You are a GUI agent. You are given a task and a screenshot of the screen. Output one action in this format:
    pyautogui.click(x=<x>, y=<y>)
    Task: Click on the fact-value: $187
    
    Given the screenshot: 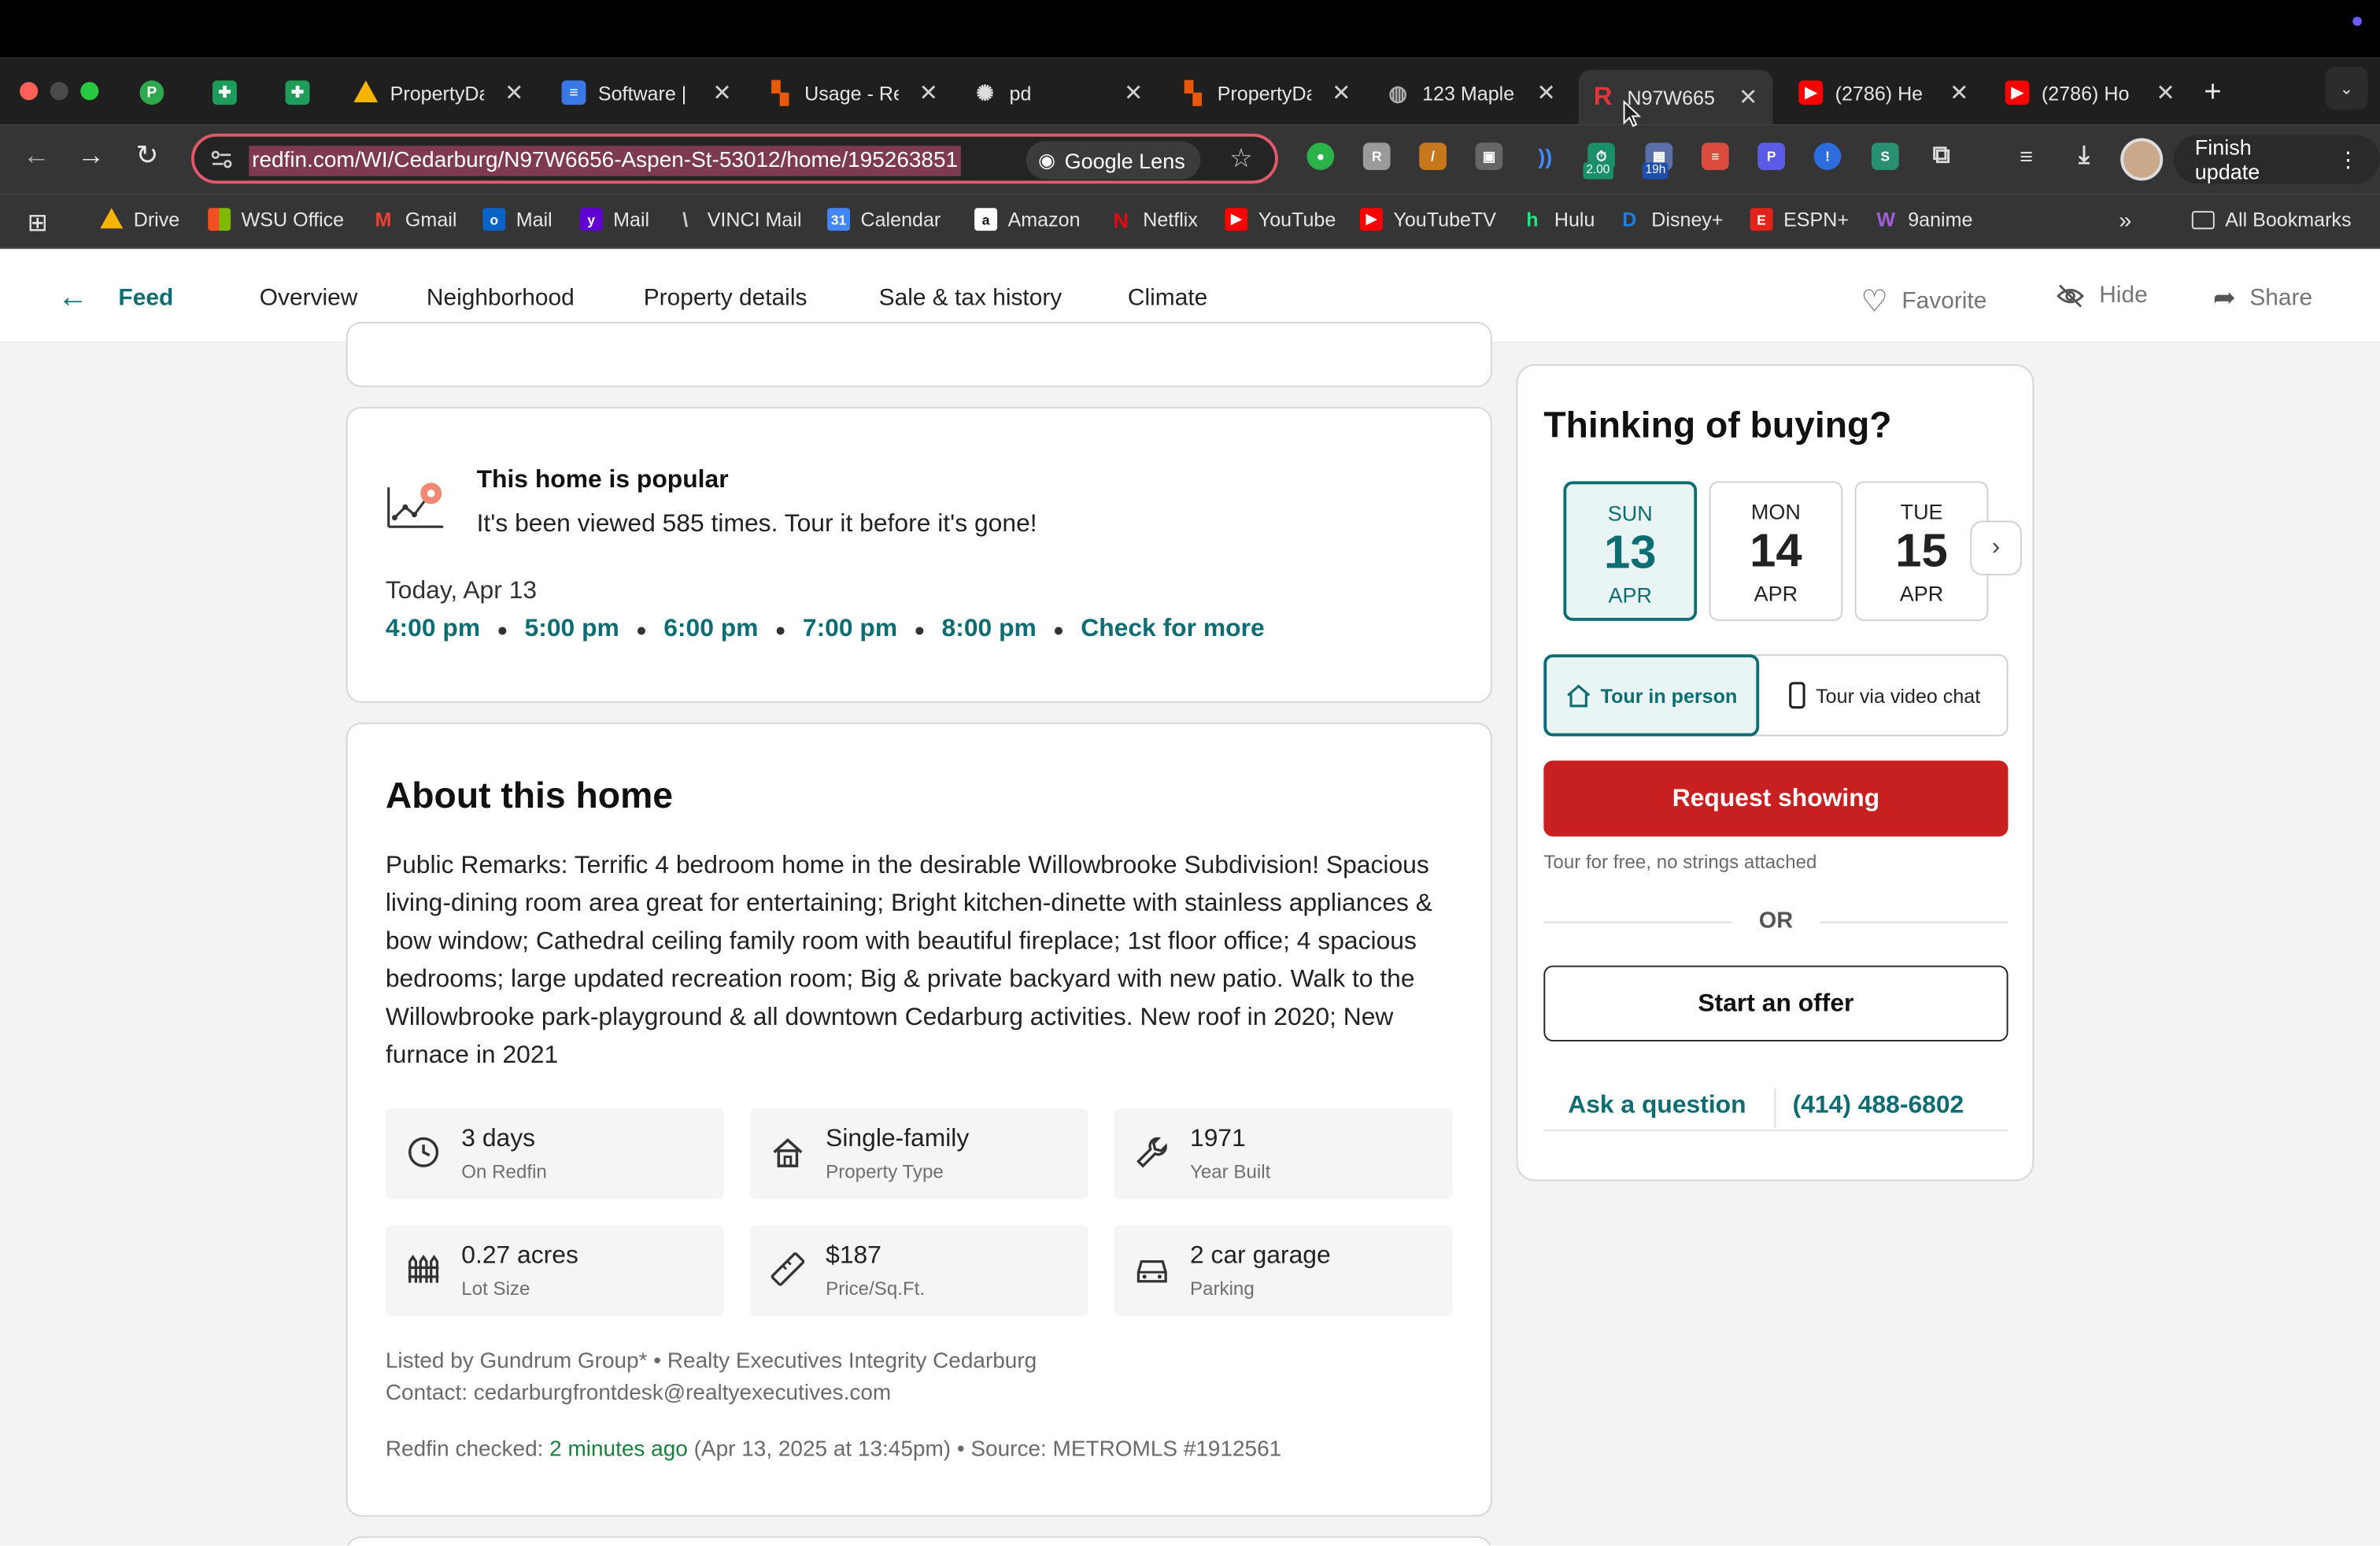 What is the action you would take?
    pyautogui.click(x=854, y=1255)
    